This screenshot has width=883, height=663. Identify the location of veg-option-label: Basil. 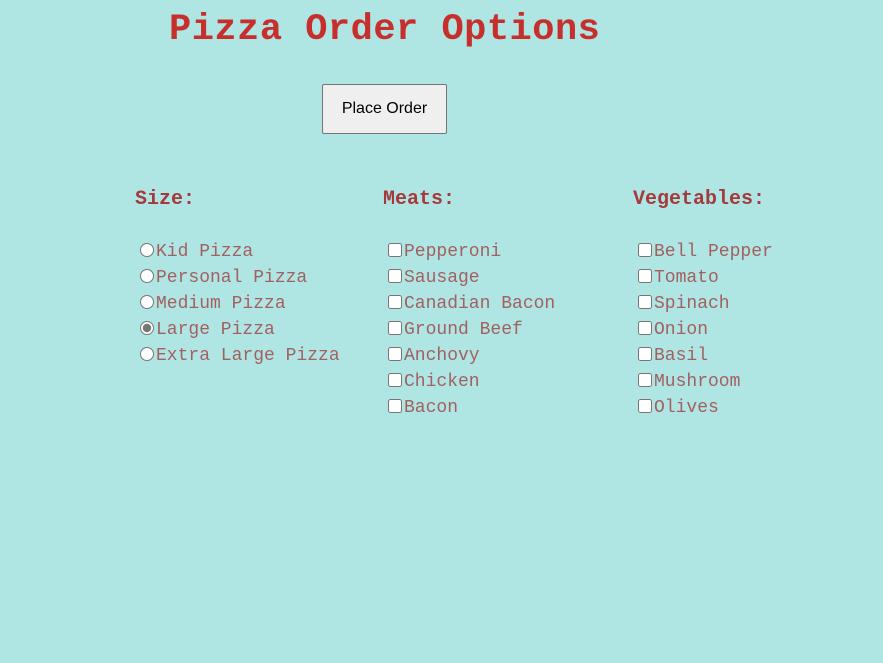
(681, 356).